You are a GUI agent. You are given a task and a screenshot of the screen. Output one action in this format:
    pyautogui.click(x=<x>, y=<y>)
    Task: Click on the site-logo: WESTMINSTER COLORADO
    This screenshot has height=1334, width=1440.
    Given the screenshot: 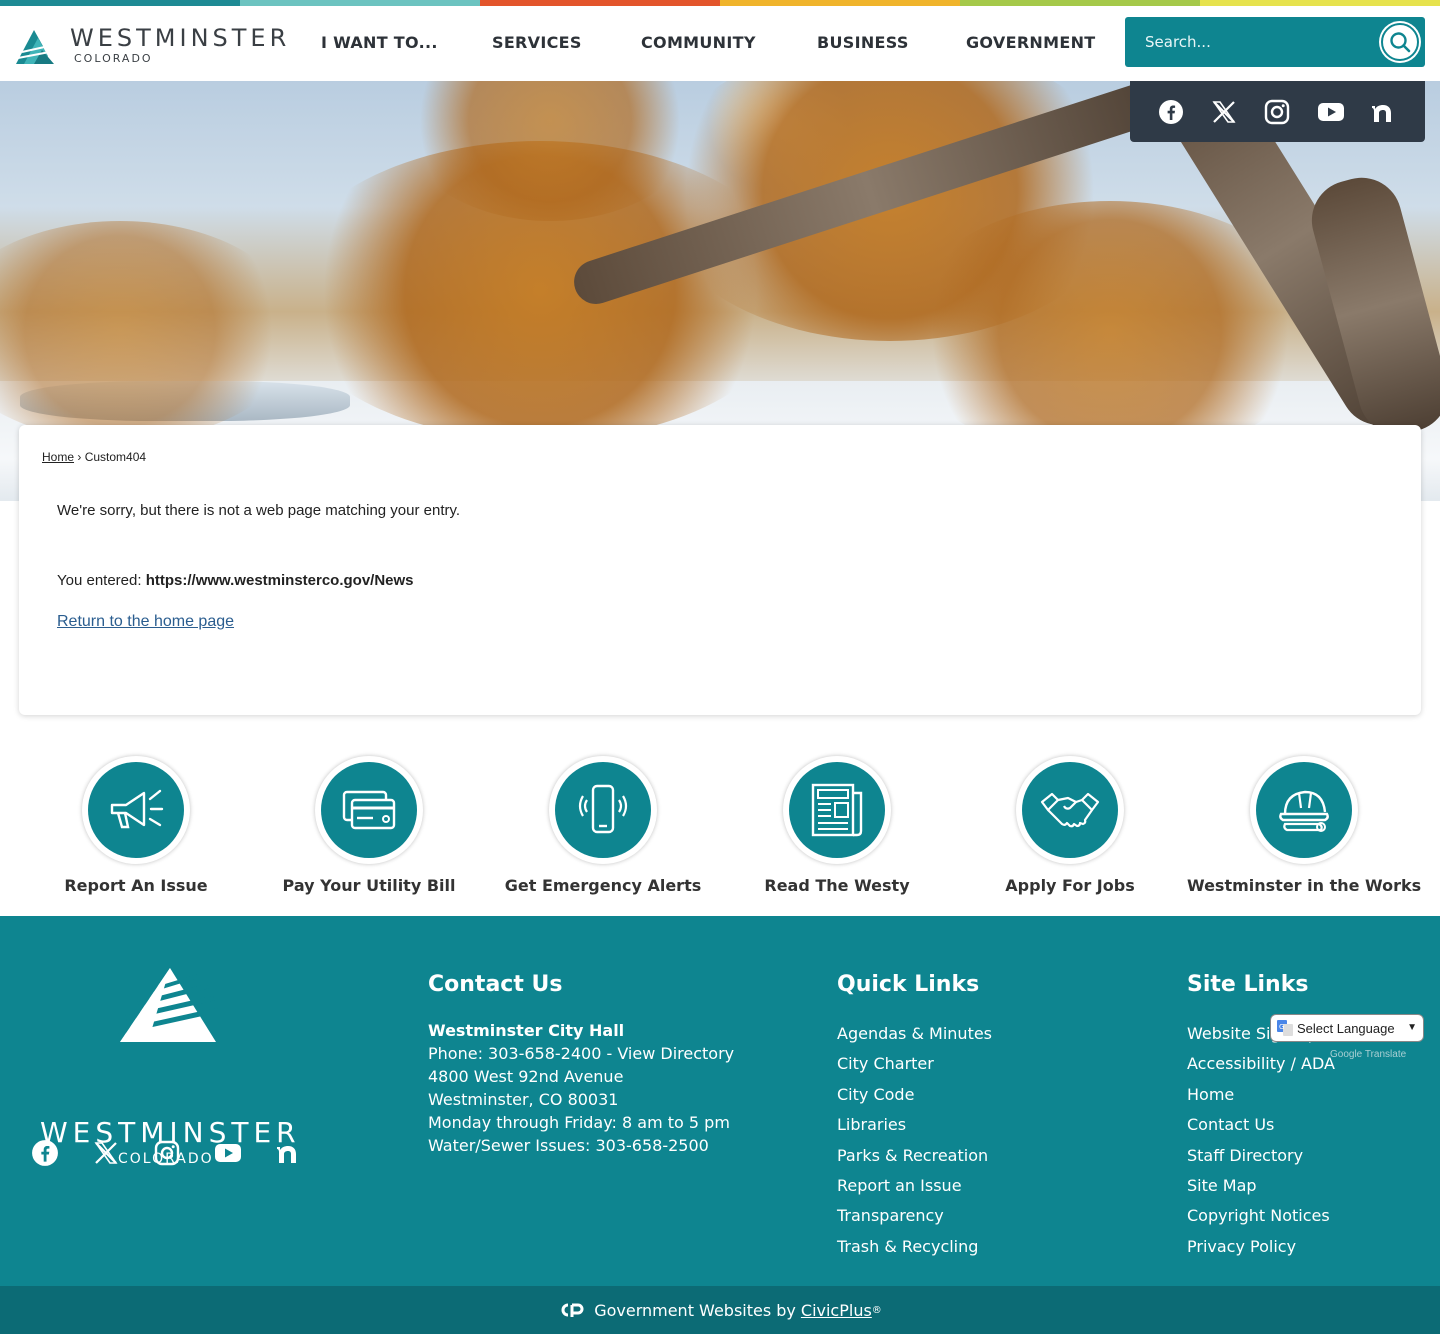 What is the action you would take?
    pyautogui.click(x=150, y=48)
    